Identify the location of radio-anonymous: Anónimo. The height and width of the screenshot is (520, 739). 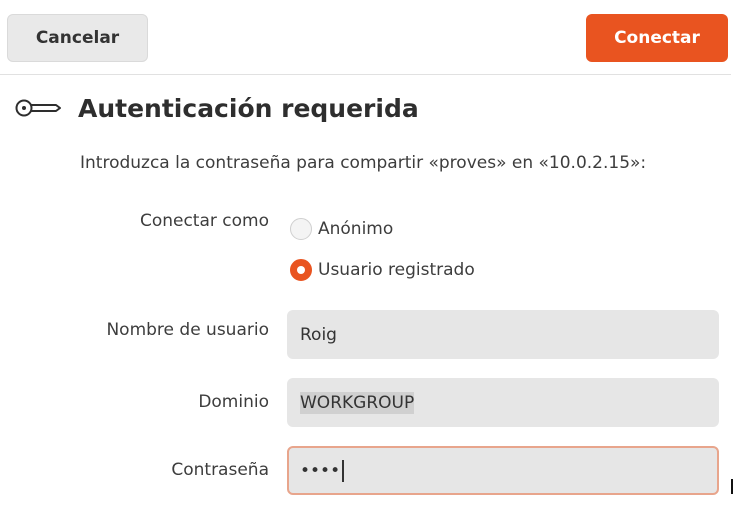
(341, 229).